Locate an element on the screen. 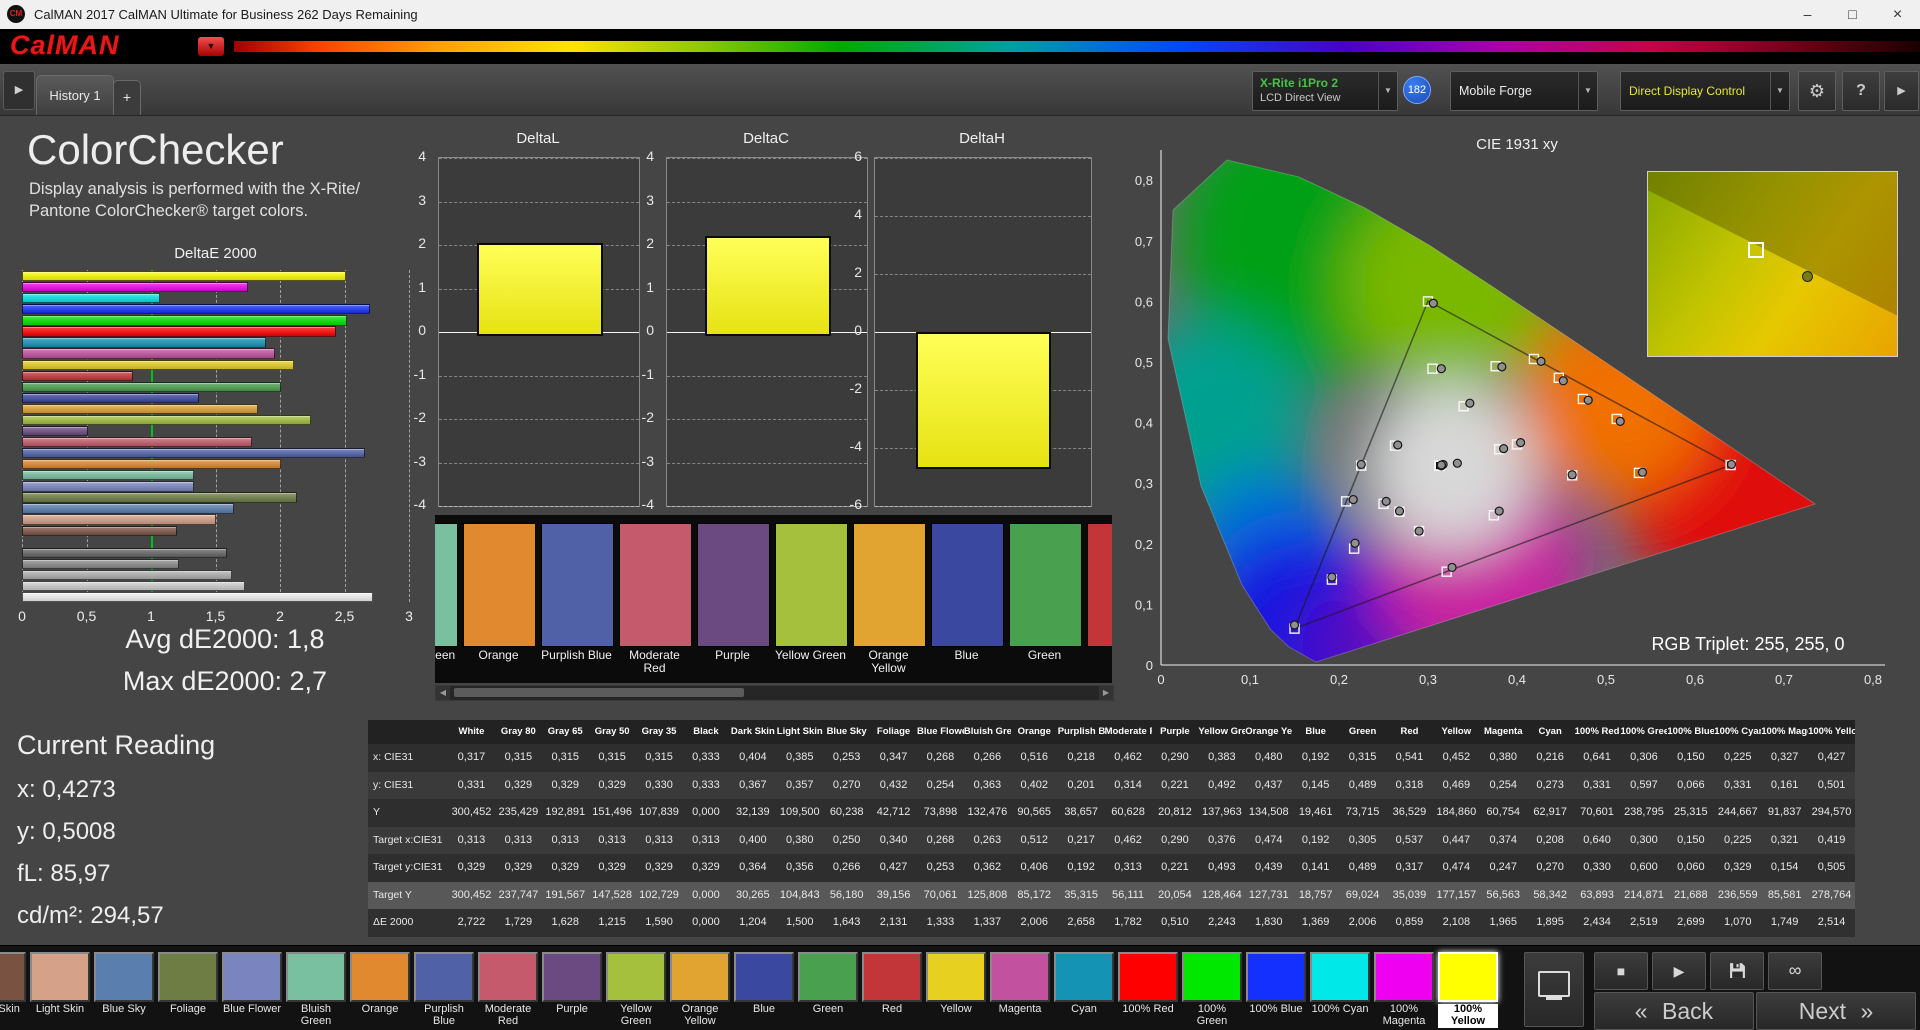 The width and height of the screenshot is (1920, 1030). back-button: « Back is located at coordinates (1674, 1011).